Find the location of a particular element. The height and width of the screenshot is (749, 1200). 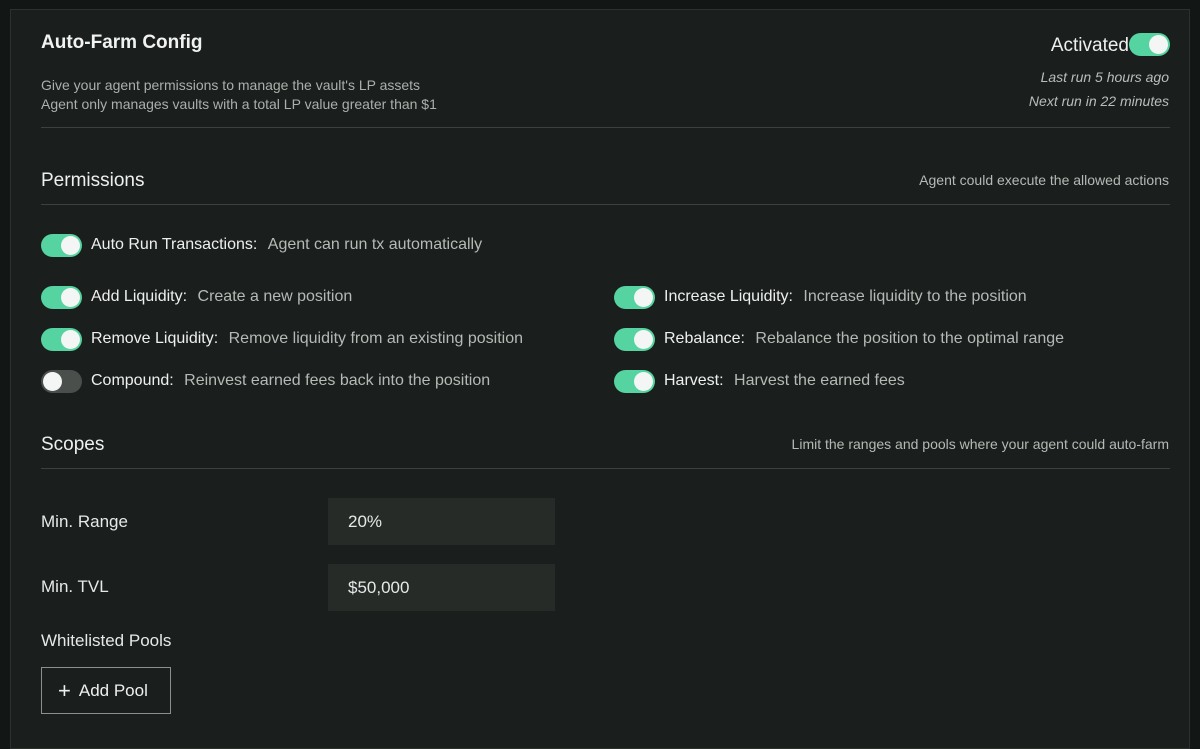

auto-run-toggle is located at coordinates (61, 245).